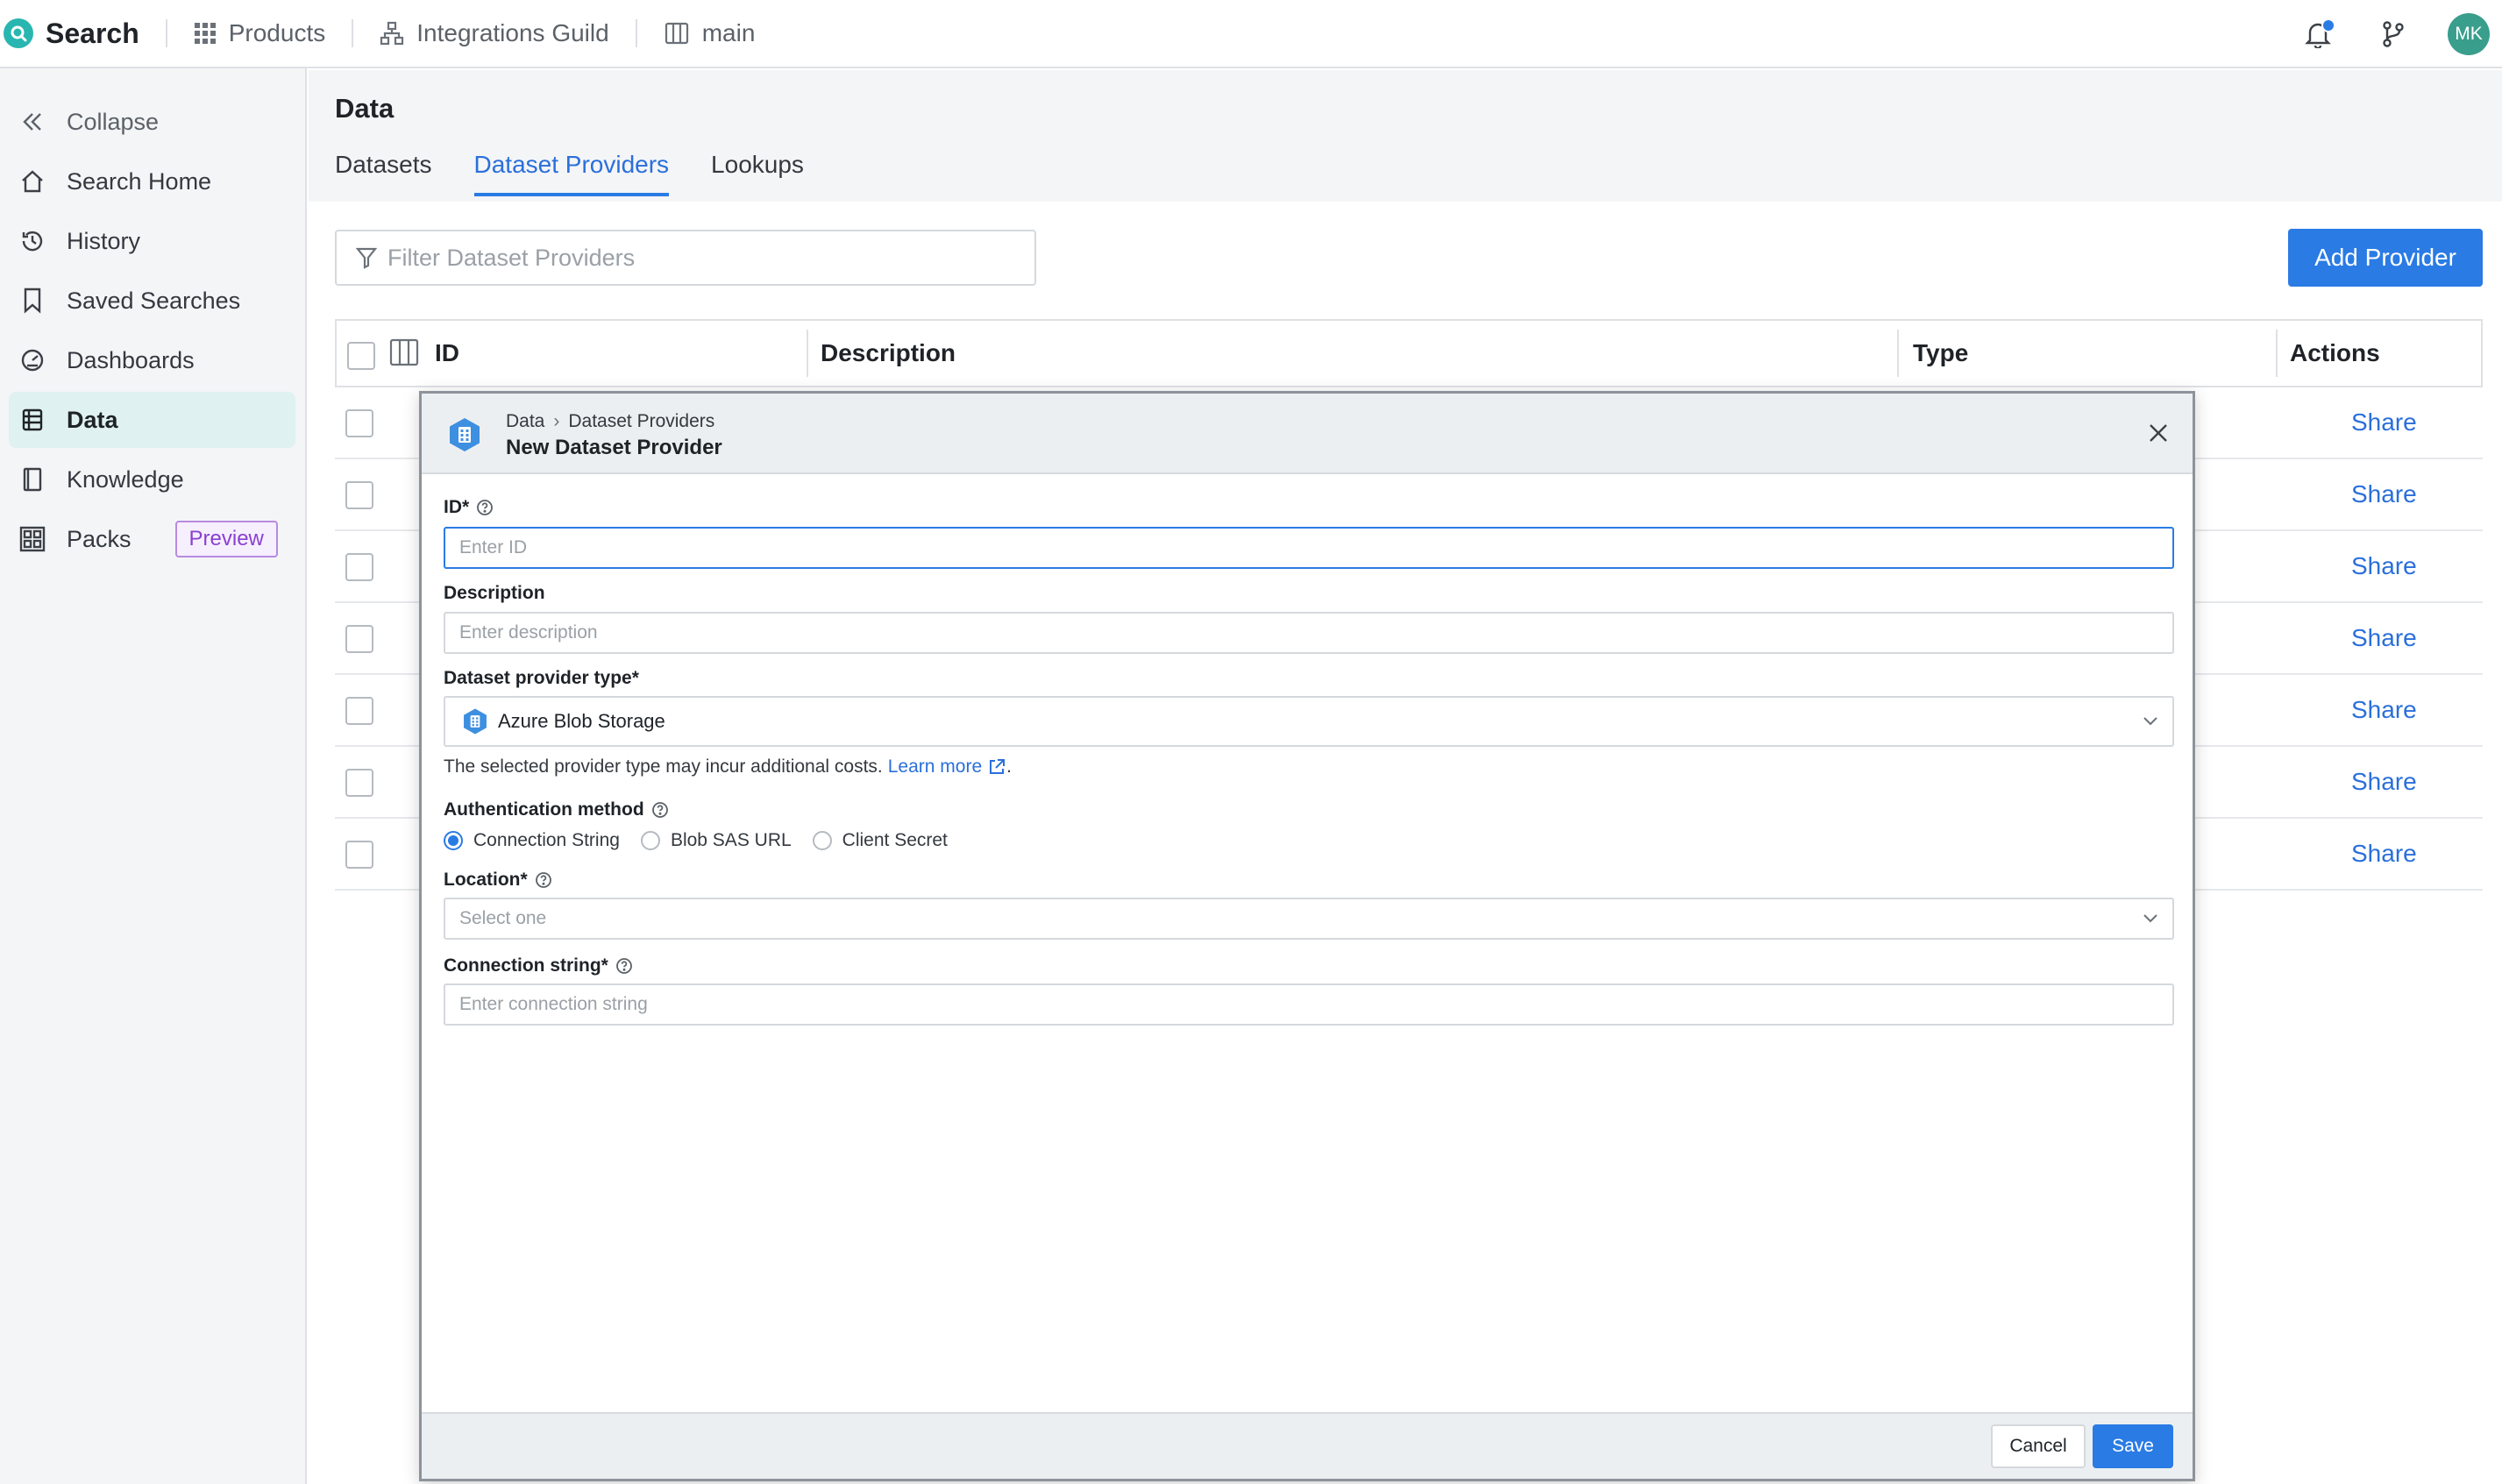 Image resolution: width=2502 pixels, height=1484 pixels. What do you see at coordinates (366, 257) in the screenshot?
I see `filter-icon` at bounding box center [366, 257].